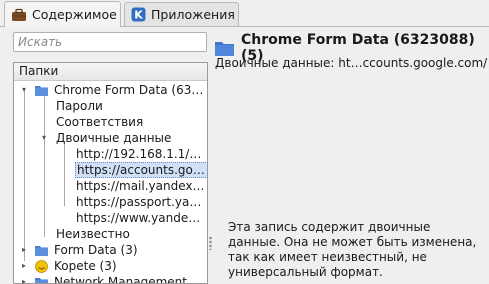 Image resolution: width=489 pixels, height=284 pixels. Describe the element at coordinates (93, 234) in the screenshot. I see `tree-item-unknown: Неизвестно` at that location.